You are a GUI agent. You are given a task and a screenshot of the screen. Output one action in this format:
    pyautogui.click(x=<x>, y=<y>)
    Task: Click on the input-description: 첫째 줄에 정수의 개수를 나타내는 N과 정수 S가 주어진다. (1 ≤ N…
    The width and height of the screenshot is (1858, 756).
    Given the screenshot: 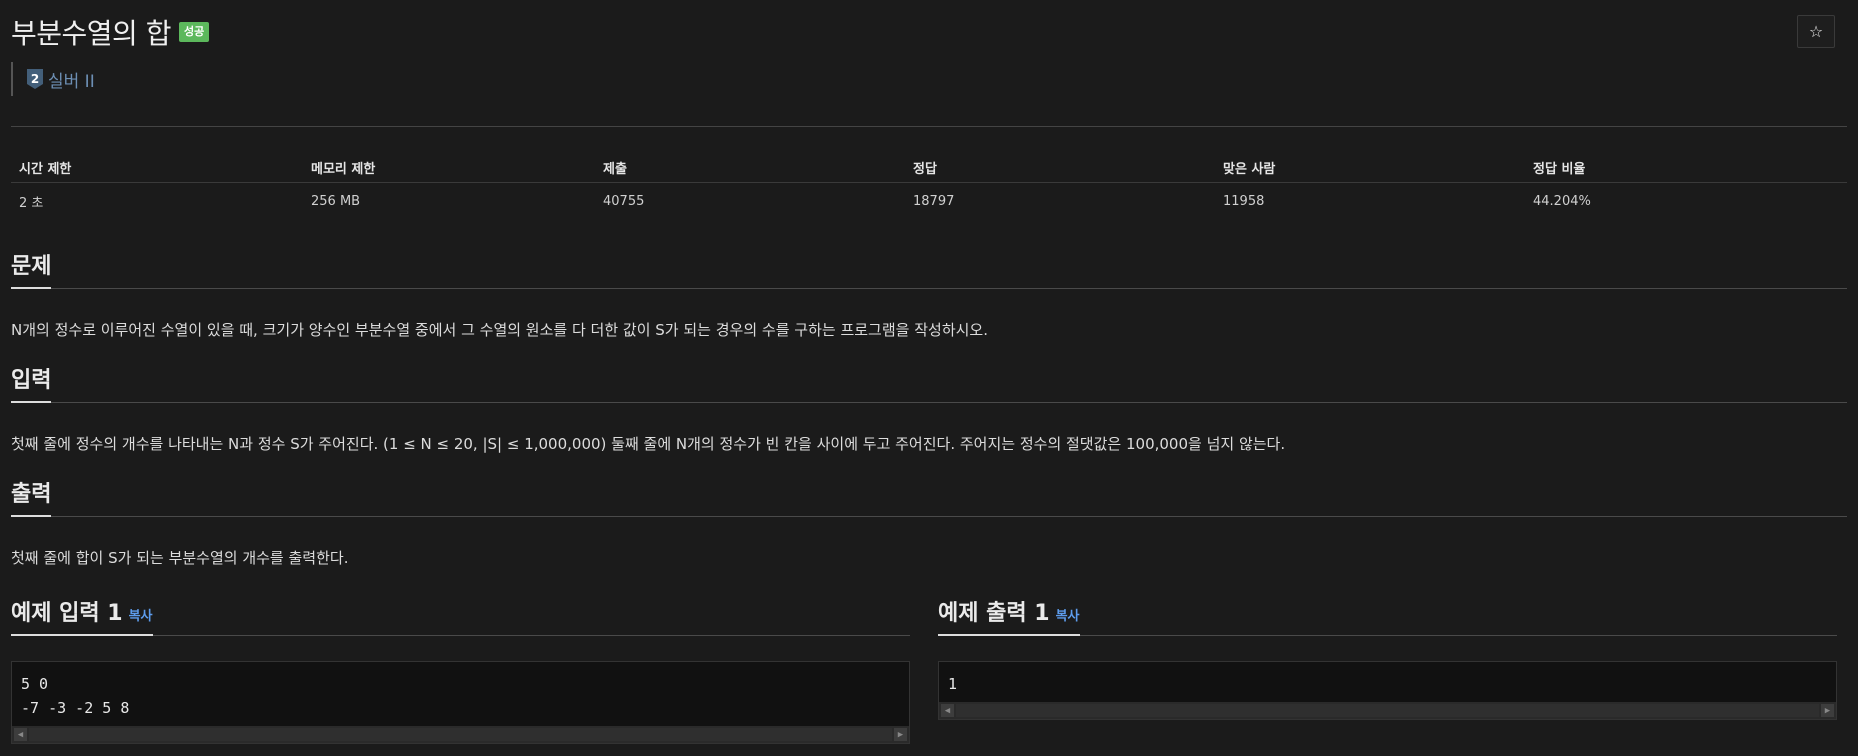 What is the action you would take?
    pyautogui.click(x=648, y=444)
    